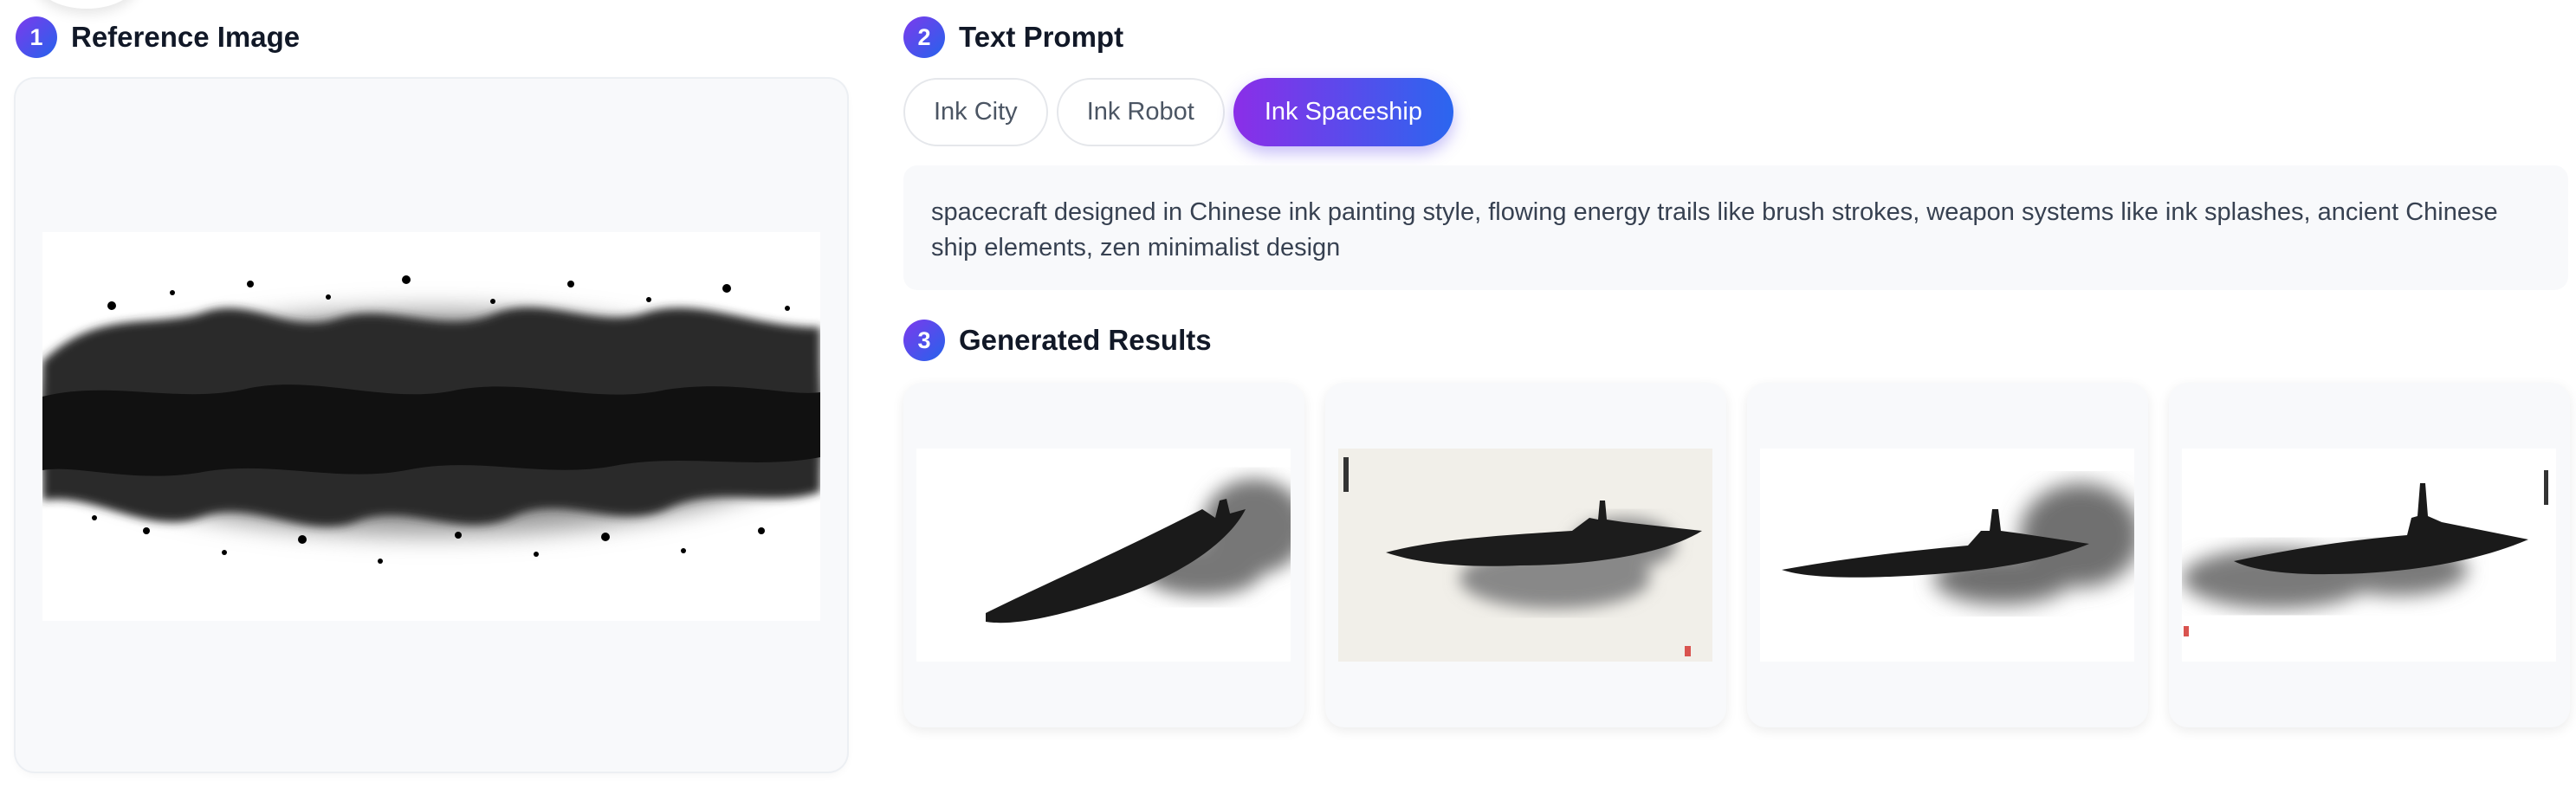 This screenshot has height=788, width=2576. Describe the element at coordinates (1343, 112) in the screenshot. I see `chip-ink-spaceship: Ink Spaceship` at that location.